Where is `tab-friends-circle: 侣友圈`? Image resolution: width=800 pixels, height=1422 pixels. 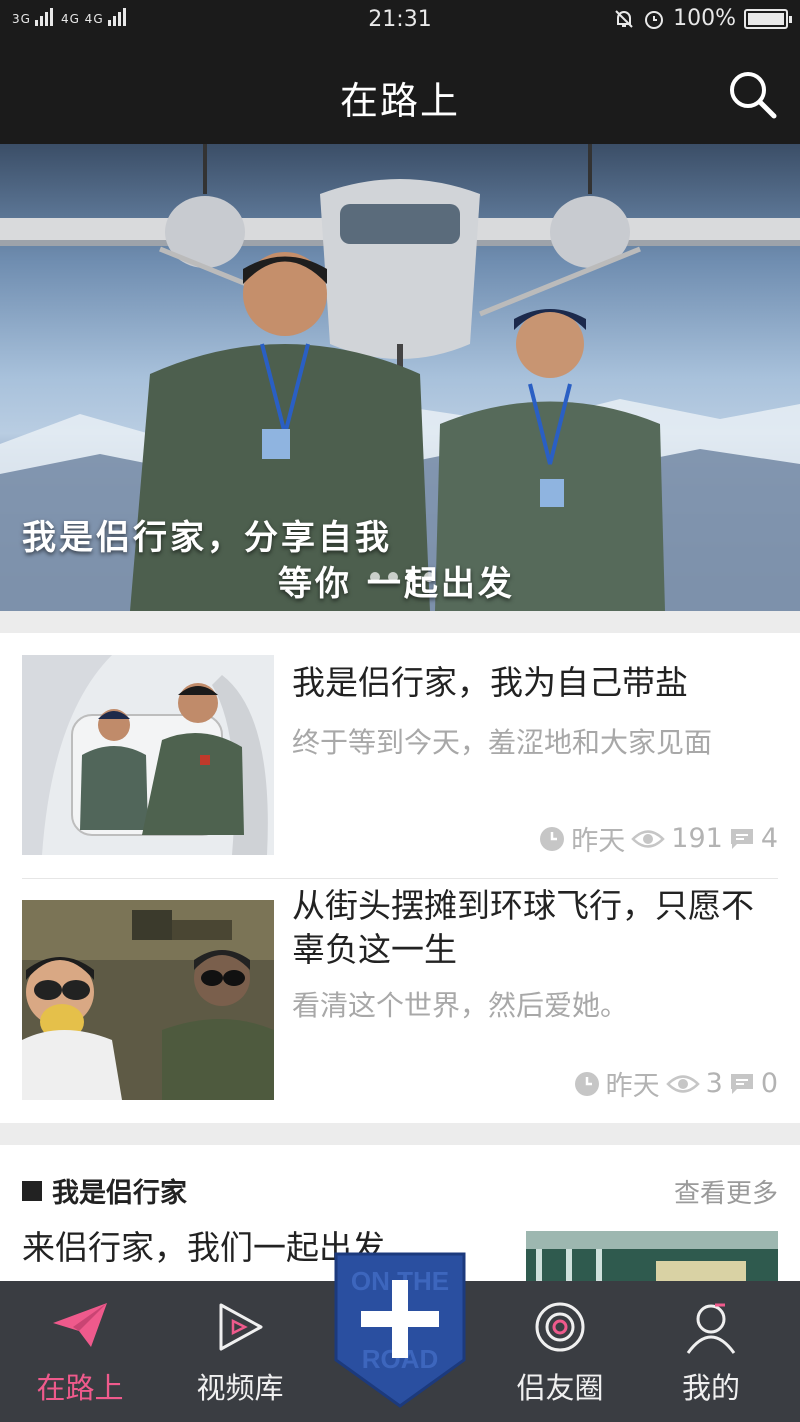 tab-friends-circle: 侣友圈 is located at coordinates (560, 1351).